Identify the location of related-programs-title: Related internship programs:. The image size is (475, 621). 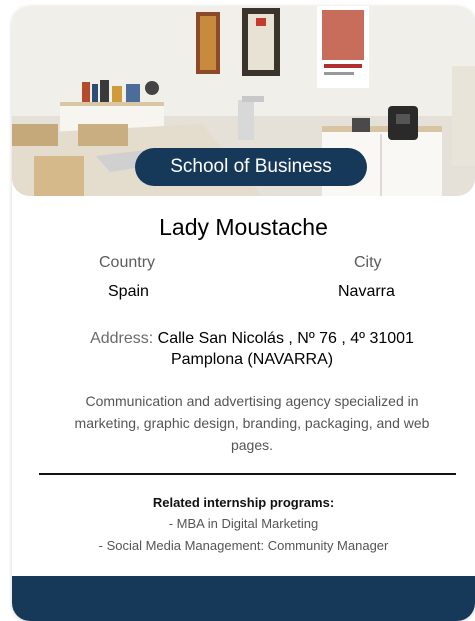
(243, 502).